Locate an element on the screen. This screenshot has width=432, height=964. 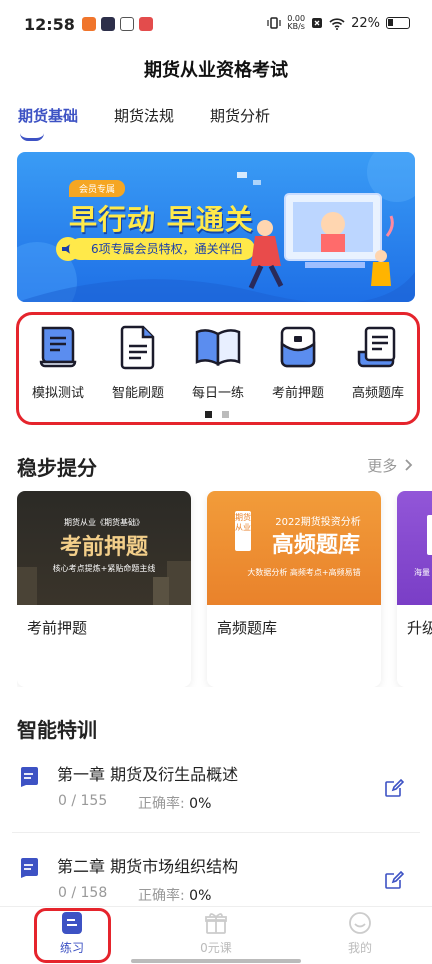
member-badge: 会员专属 is located at coordinates (97, 188).